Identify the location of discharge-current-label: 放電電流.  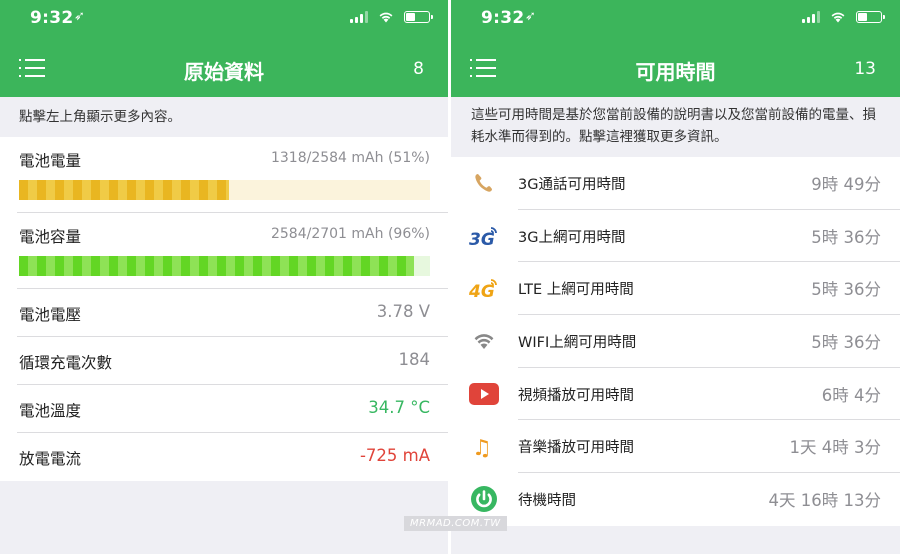
(50, 459).